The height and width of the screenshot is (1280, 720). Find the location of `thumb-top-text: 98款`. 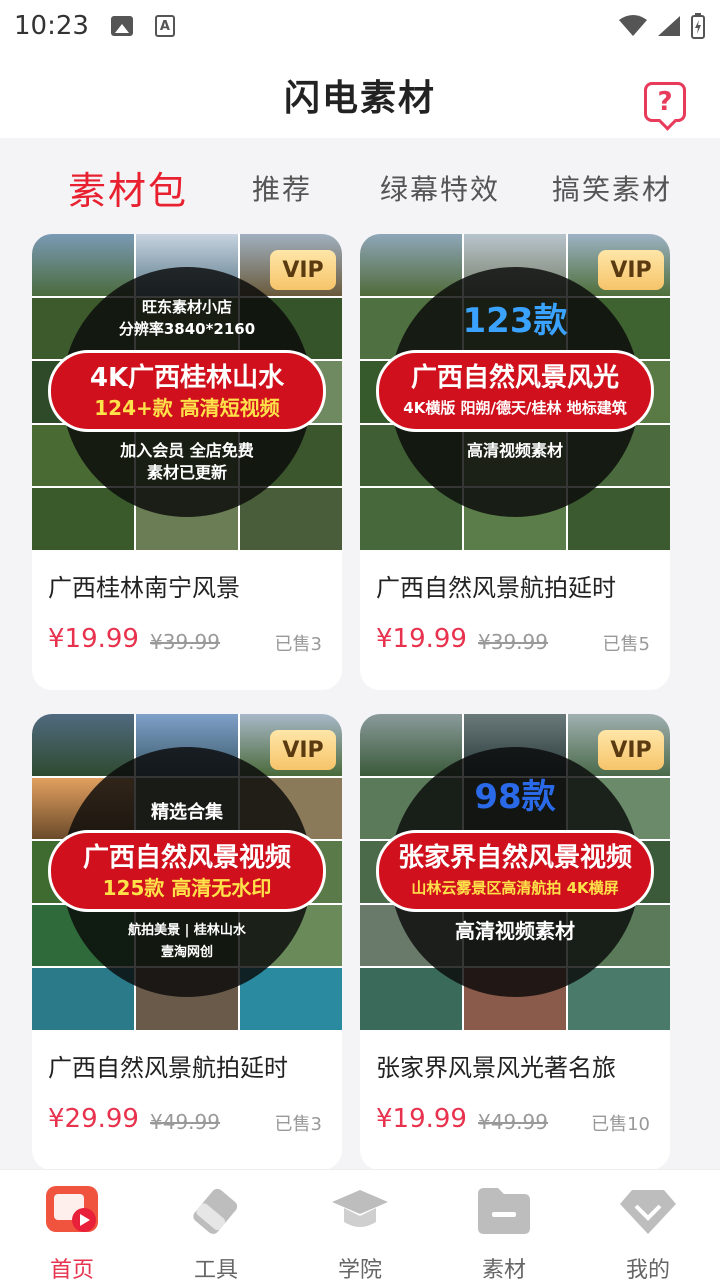

thumb-top-text: 98款 is located at coordinates (515, 797).